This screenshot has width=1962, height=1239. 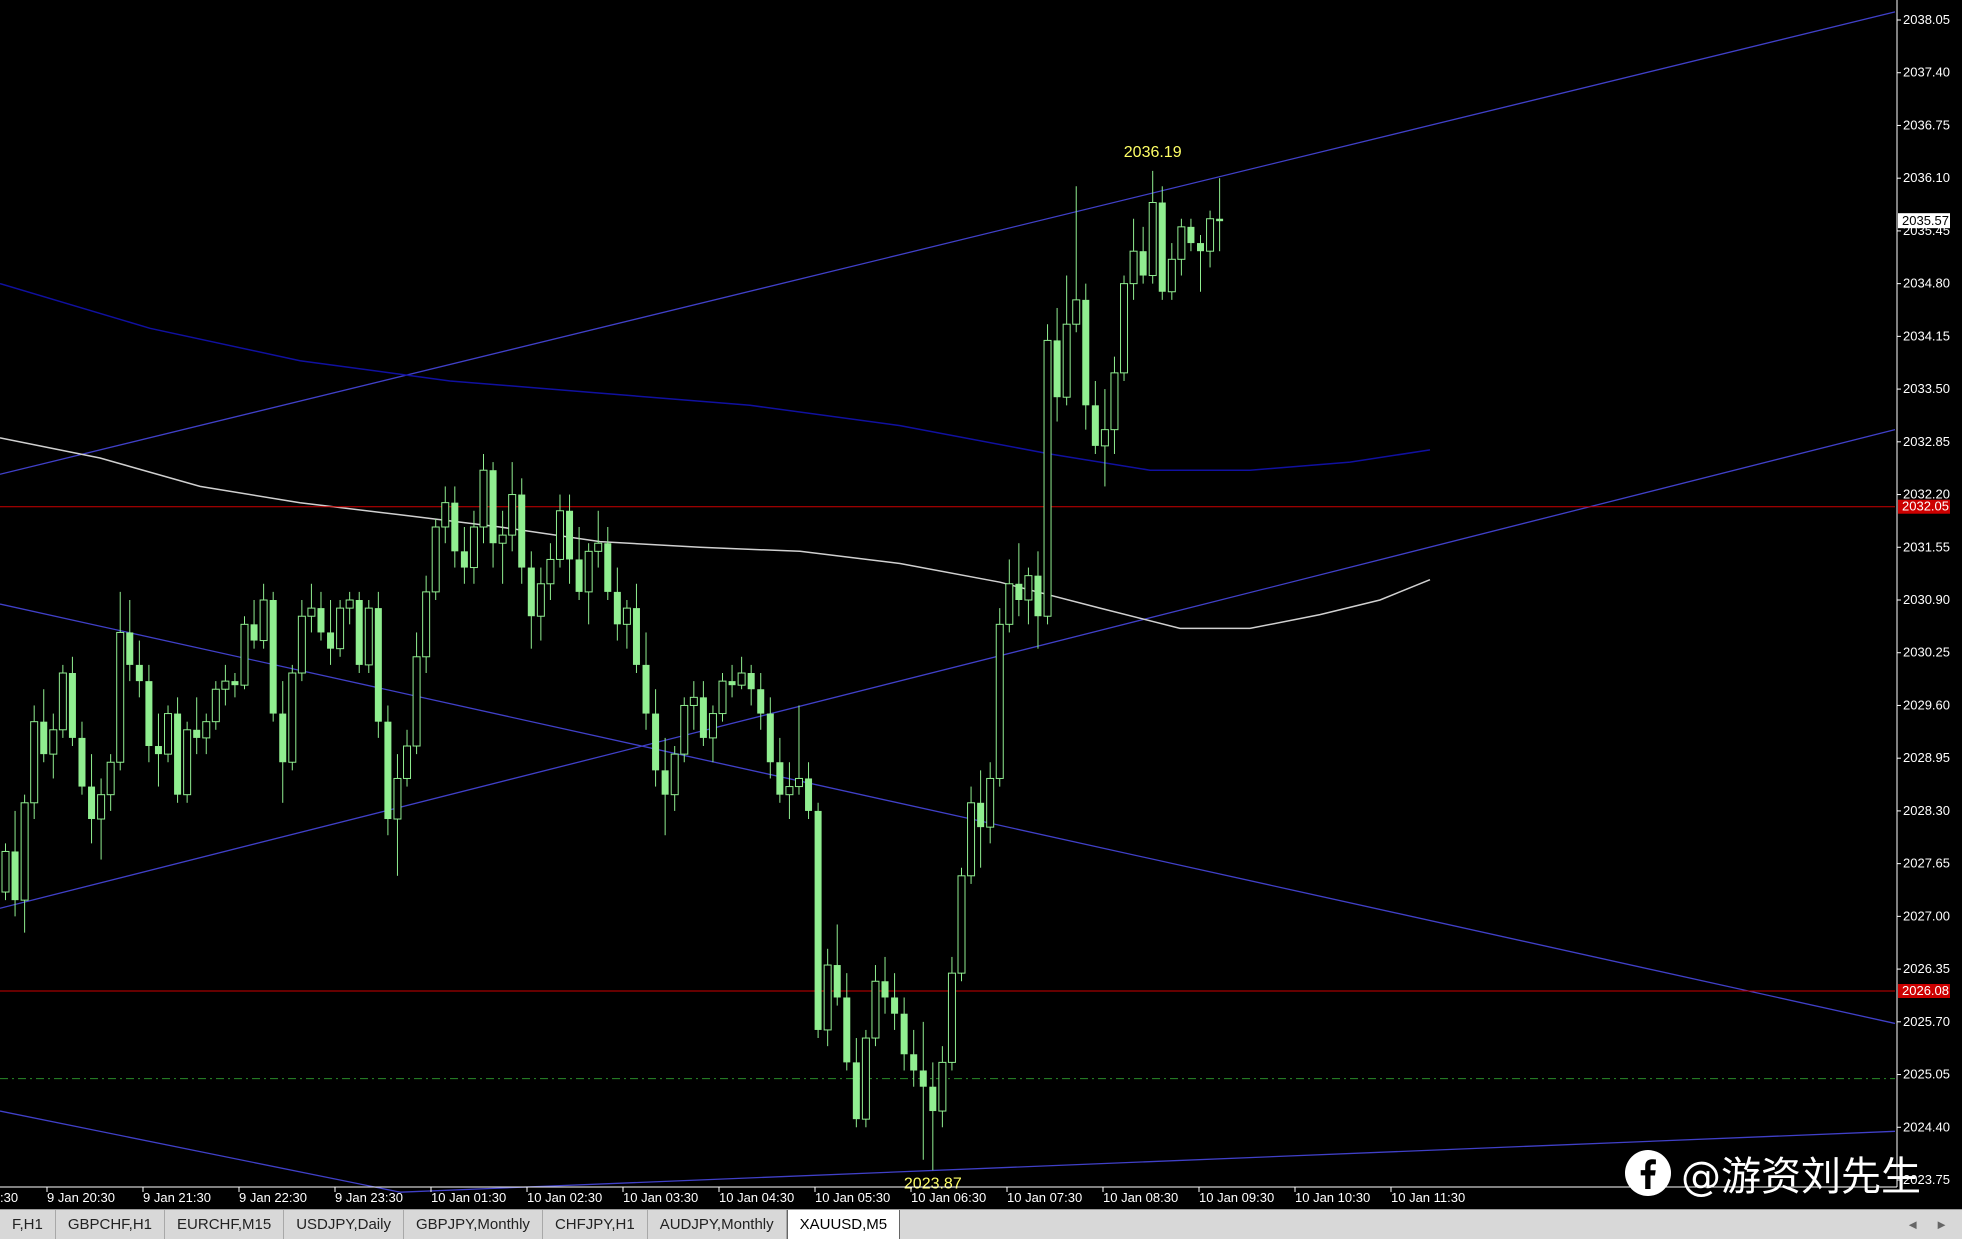 What do you see at coordinates (756, 1197) in the screenshot?
I see `time-tick-label: 10 Jan 04:30` at bounding box center [756, 1197].